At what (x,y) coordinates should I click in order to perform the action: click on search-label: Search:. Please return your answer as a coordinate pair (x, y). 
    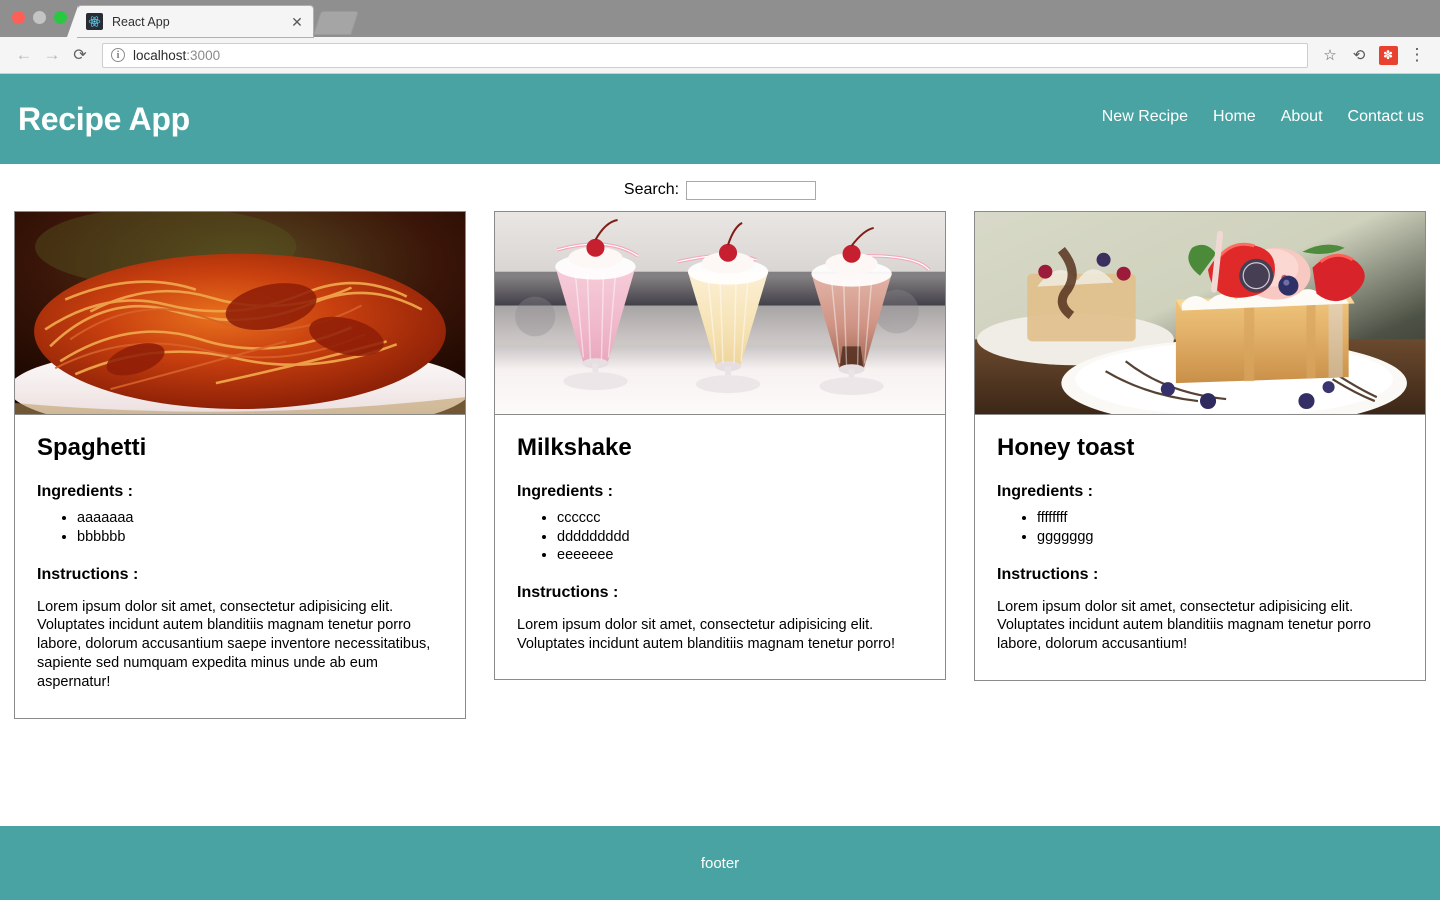
    Looking at the image, I should click on (651, 189).